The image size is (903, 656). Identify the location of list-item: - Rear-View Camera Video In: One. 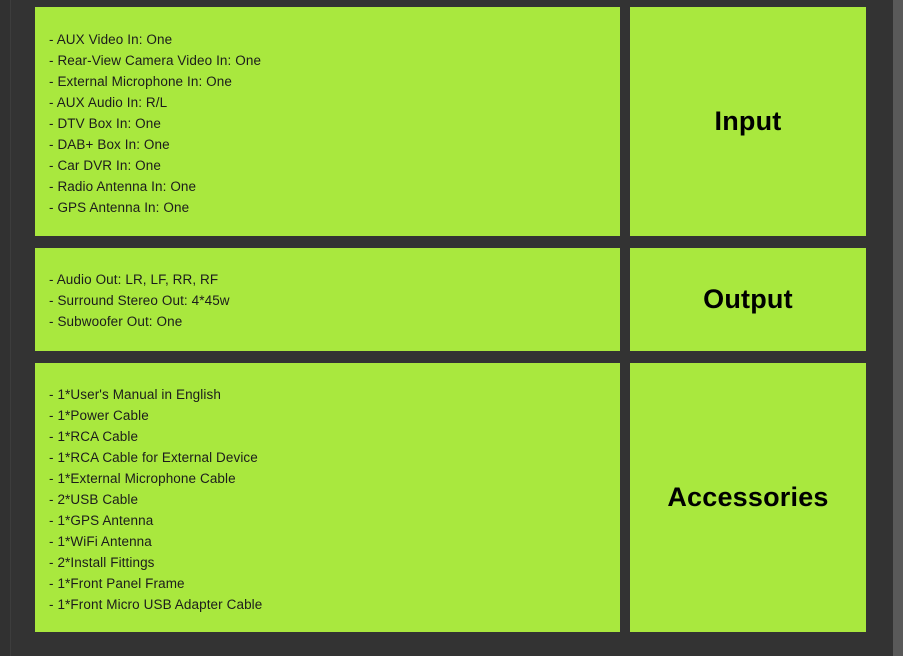
(155, 60).